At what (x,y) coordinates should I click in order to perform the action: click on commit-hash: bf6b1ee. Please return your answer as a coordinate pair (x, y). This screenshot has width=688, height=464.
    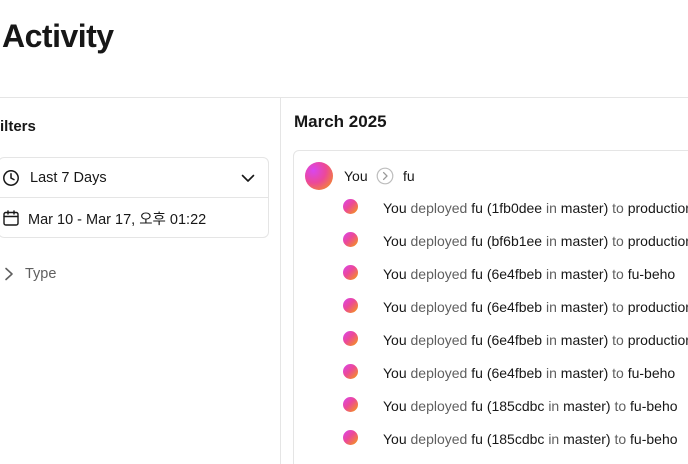
    Looking at the image, I should click on (517, 241).